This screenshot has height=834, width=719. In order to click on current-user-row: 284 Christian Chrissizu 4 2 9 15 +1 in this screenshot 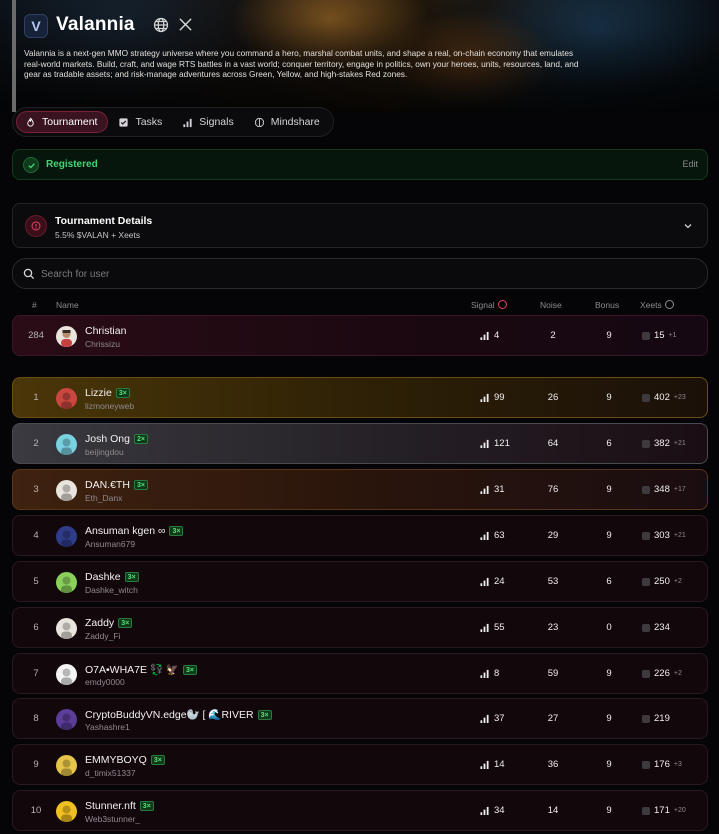, I will do `click(360, 335)`.